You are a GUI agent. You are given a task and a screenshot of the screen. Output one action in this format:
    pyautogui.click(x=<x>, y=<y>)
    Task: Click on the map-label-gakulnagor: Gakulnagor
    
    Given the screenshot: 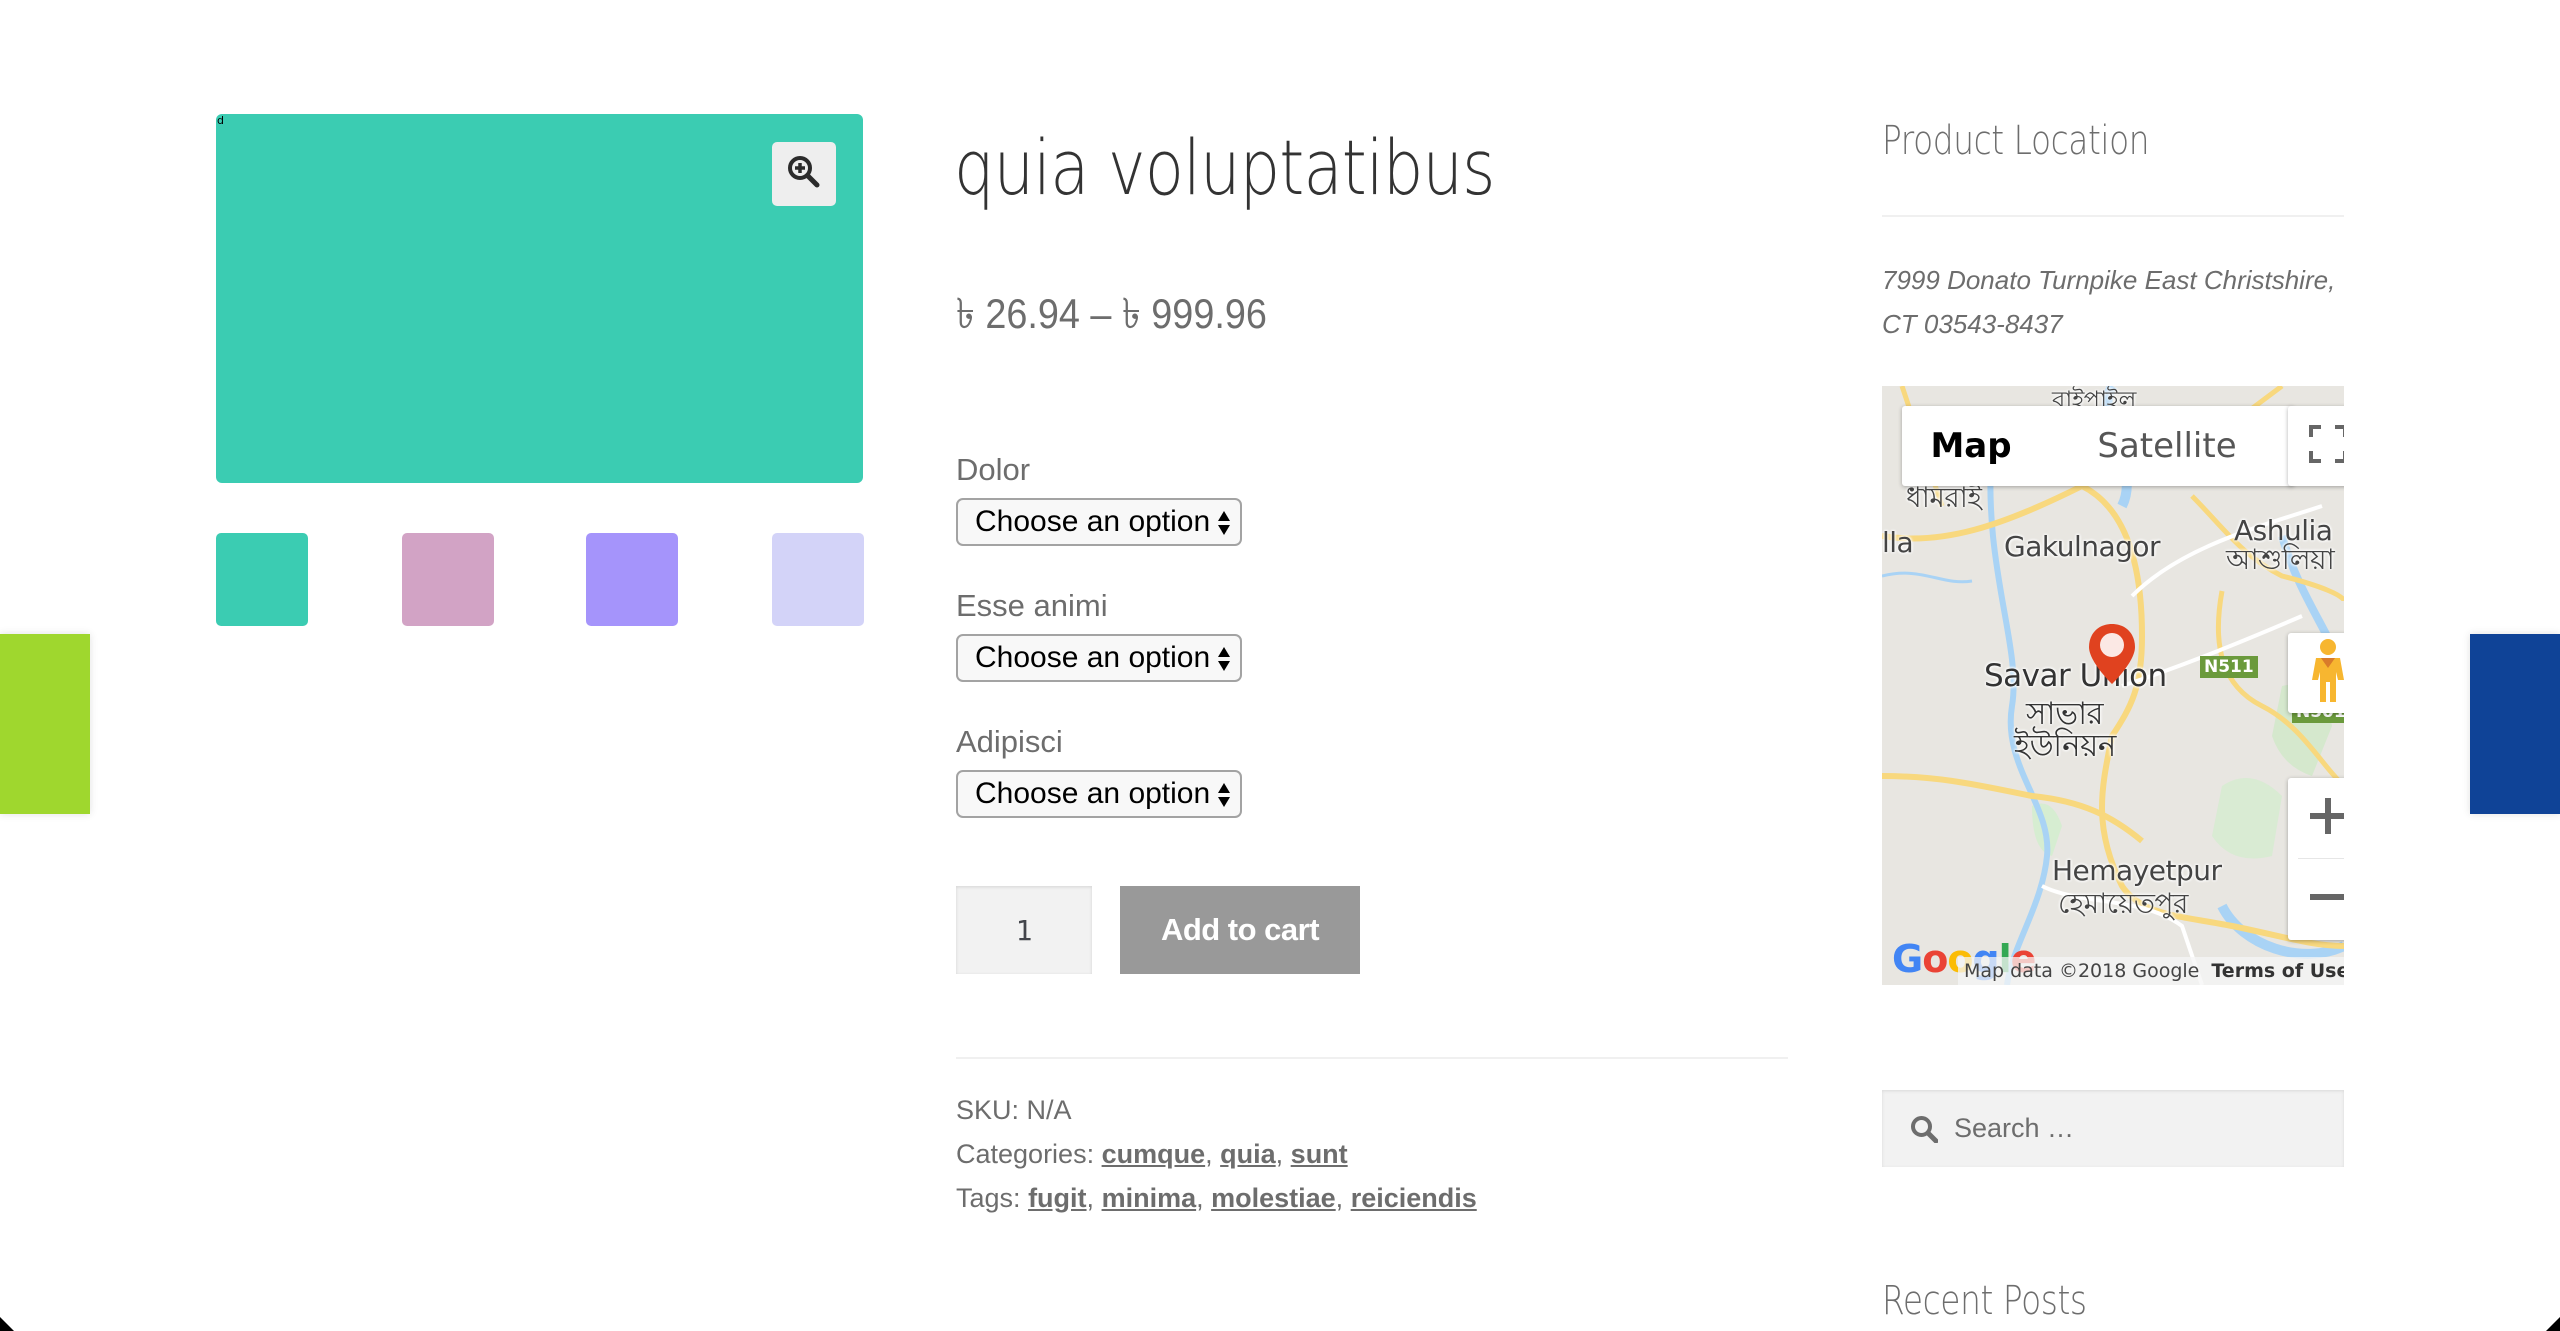 What is the action you would take?
    pyautogui.click(x=2082, y=546)
    